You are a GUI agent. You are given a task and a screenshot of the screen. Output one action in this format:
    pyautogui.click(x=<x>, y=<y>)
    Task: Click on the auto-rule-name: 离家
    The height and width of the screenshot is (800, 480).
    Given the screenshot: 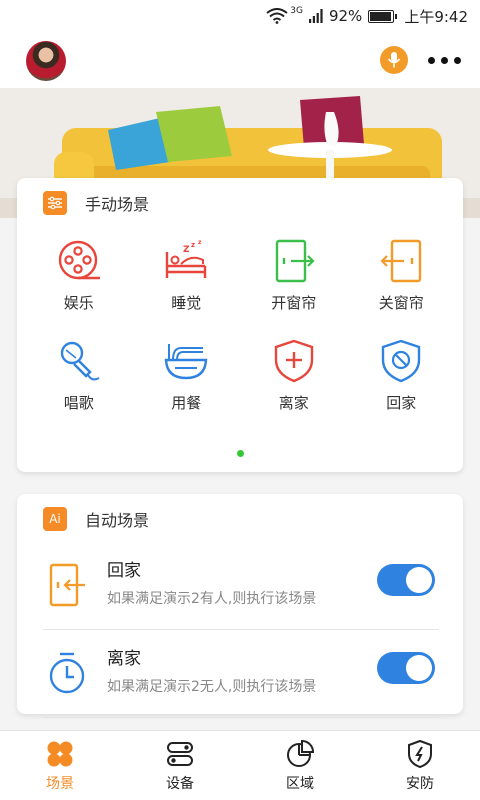 What is the action you would take?
    pyautogui.click(x=124, y=659)
    